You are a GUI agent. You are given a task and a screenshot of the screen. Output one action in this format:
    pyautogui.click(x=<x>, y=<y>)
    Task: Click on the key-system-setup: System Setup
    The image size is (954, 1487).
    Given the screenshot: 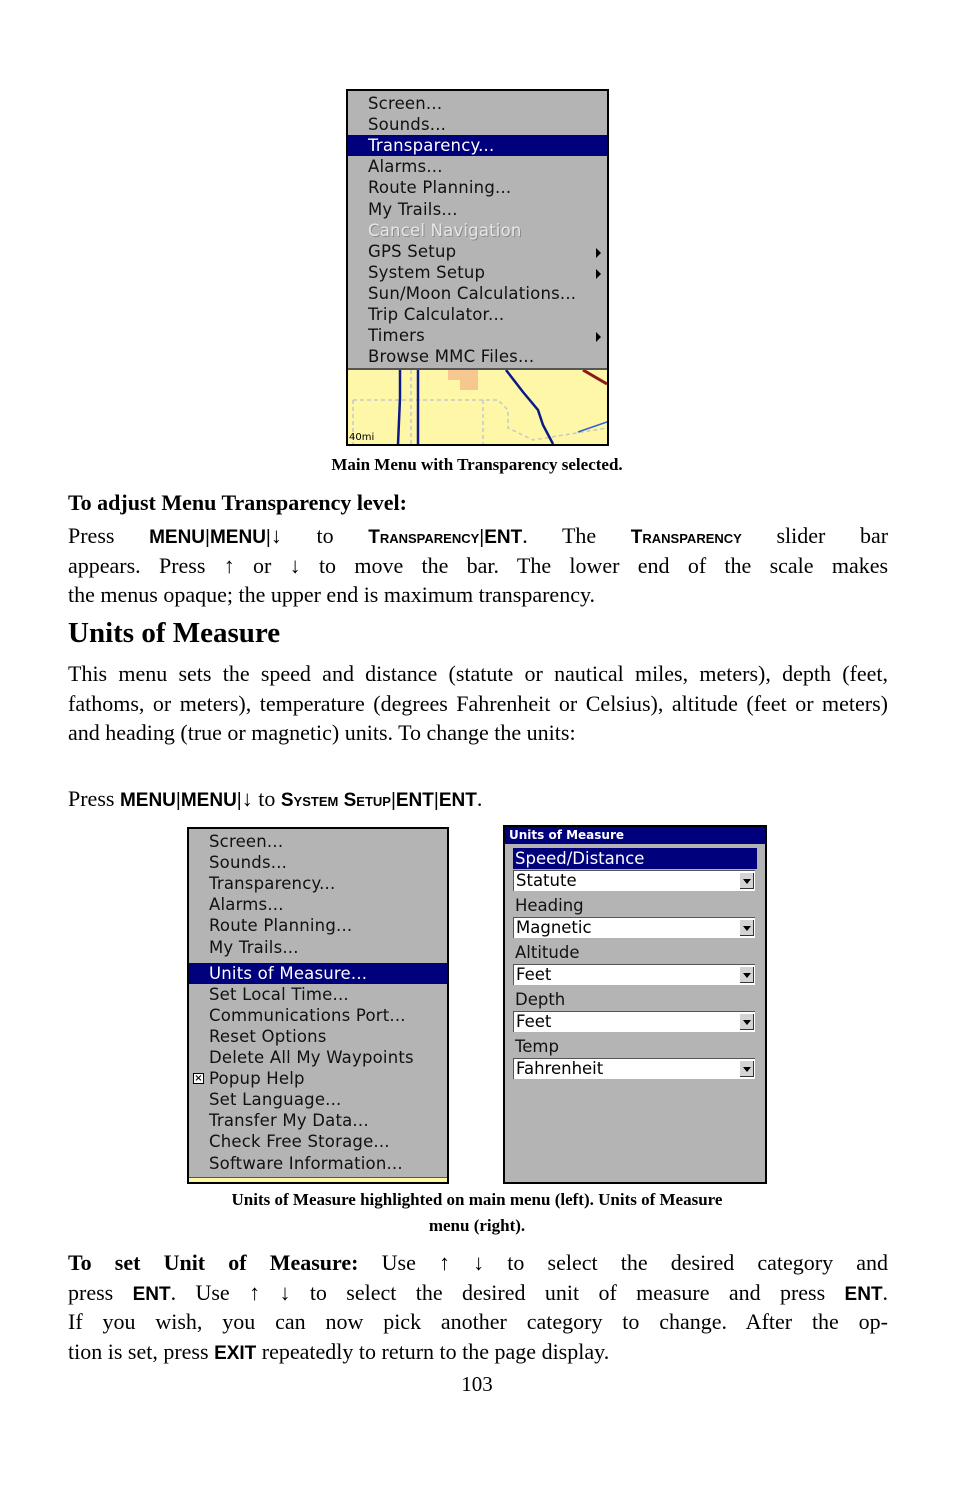 What is the action you would take?
    pyautogui.click(x=335, y=800)
    